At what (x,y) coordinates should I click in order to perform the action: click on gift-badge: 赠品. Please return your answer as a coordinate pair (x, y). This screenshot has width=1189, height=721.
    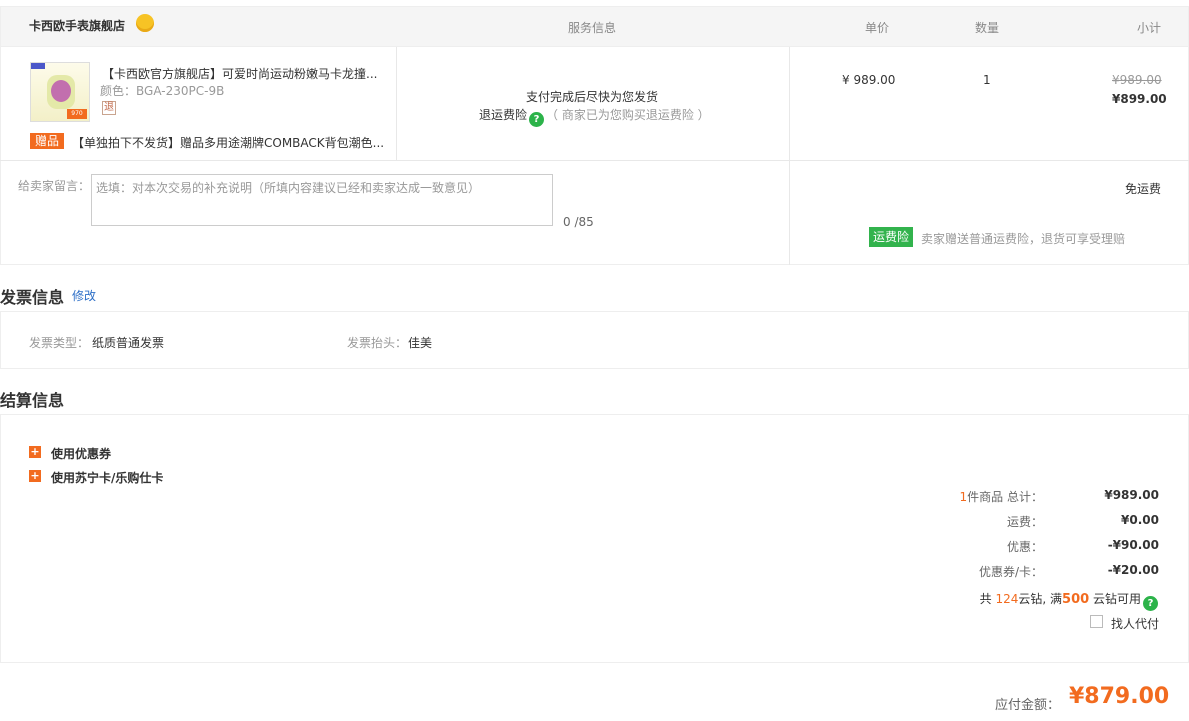
    Looking at the image, I should click on (47, 141).